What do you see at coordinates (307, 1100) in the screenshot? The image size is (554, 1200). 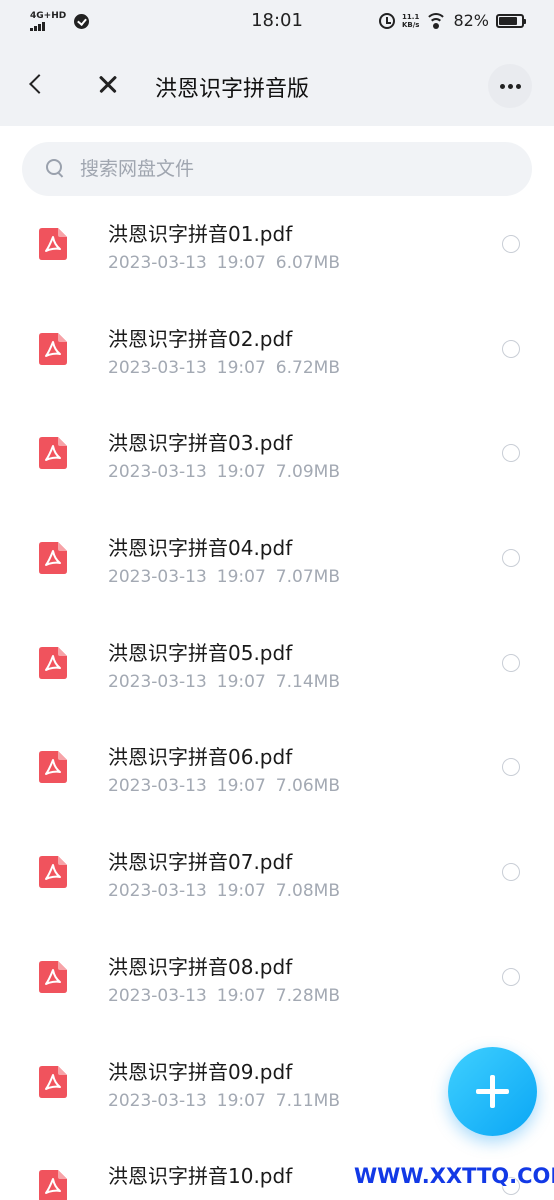 I see `file-size: 7.11MB` at bounding box center [307, 1100].